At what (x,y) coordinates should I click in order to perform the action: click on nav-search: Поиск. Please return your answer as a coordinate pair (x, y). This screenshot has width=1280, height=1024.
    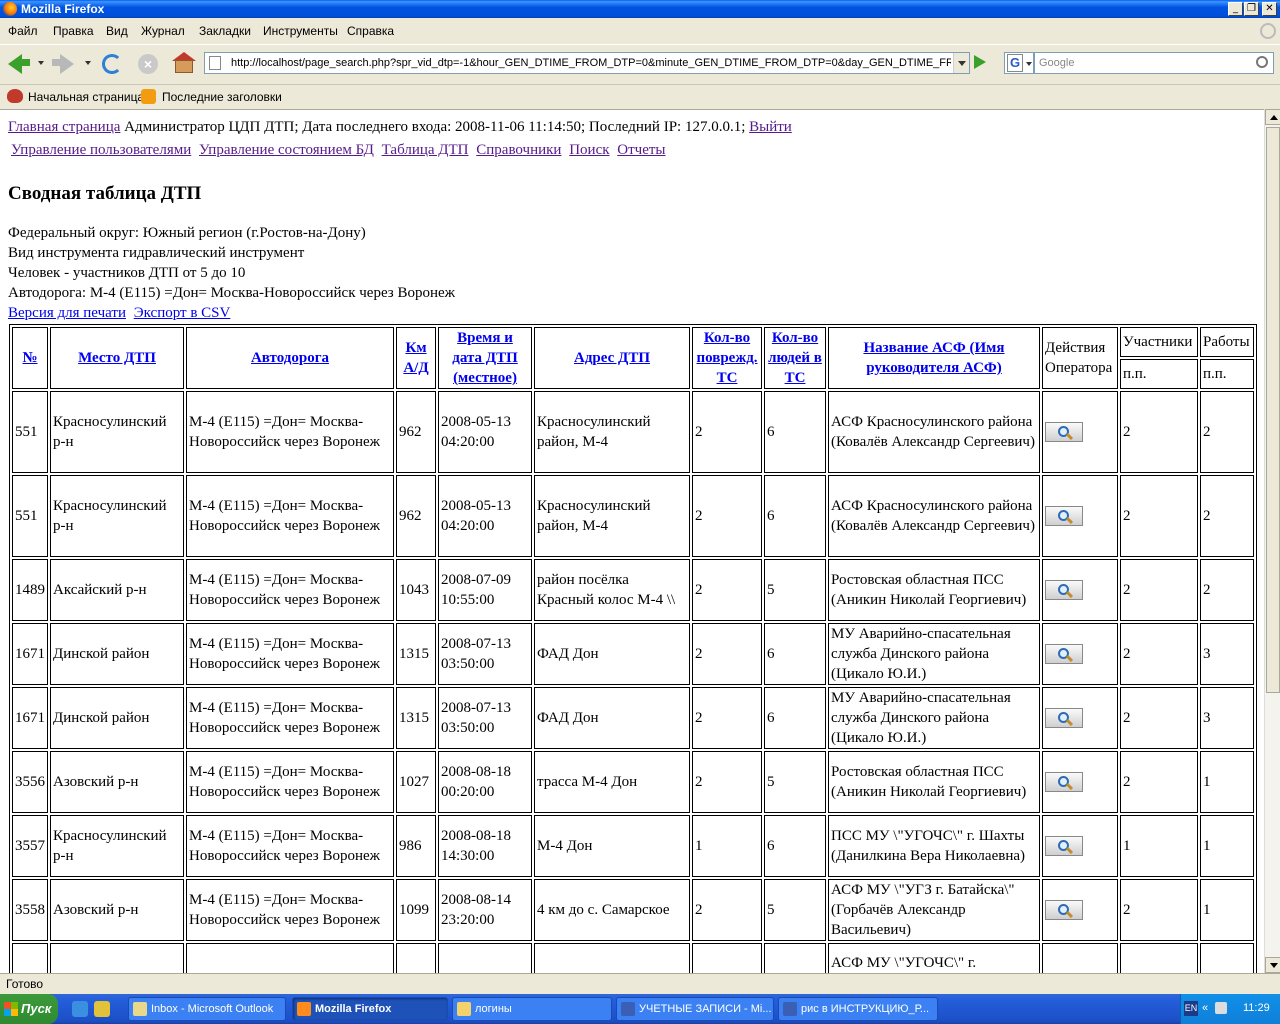
    Looking at the image, I should click on (589, 150).